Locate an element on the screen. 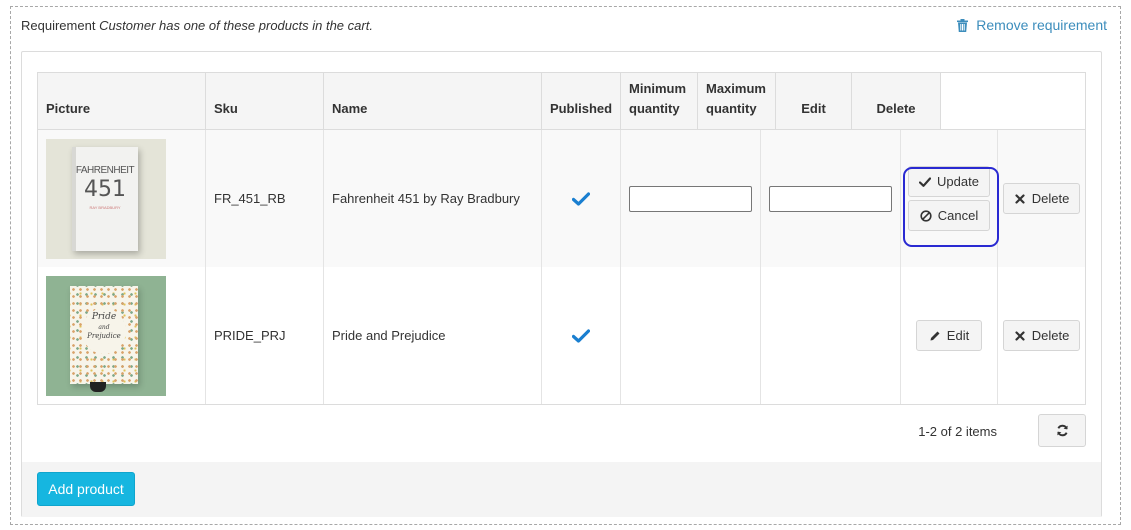 This screenshot has width=1131, height=530. edit-button: Edit is located at coordinates (949, 335).